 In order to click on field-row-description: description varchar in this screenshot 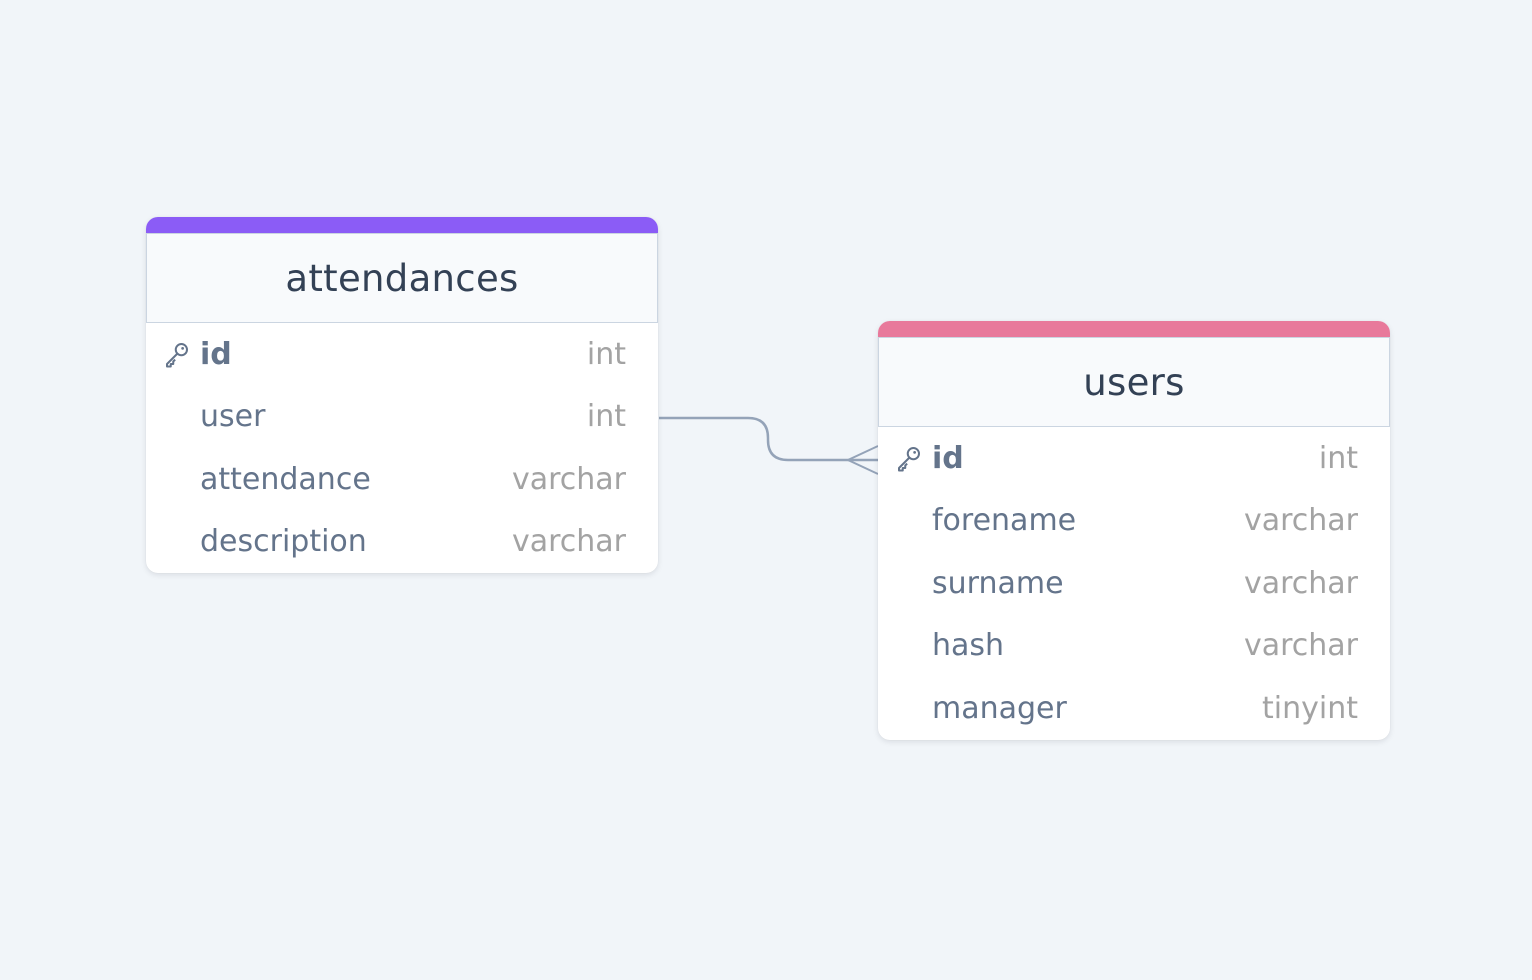, I will do `click(402, 542)`.